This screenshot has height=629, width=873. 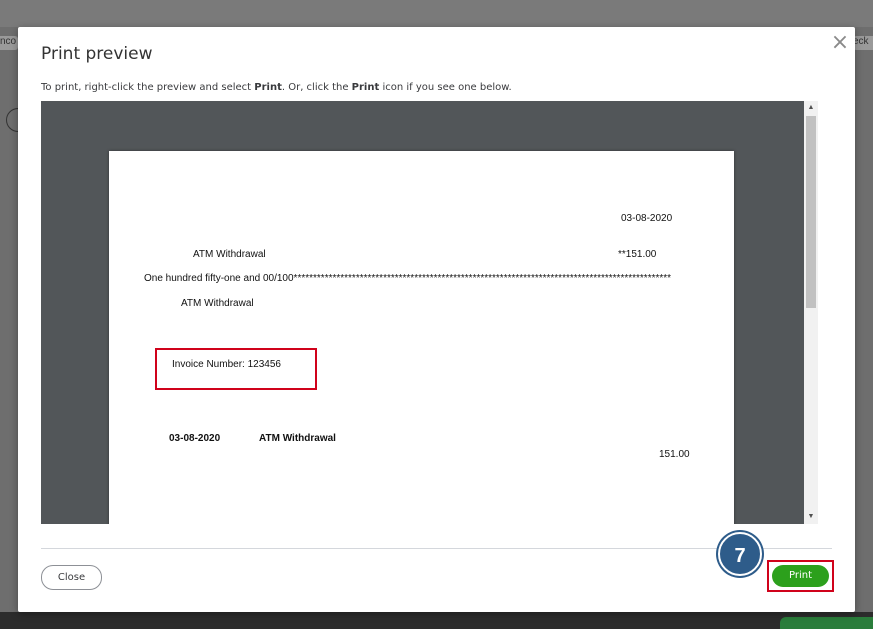 I want to click on scroll-down-arrow-icon: ▼, so click(x=811, y=517).